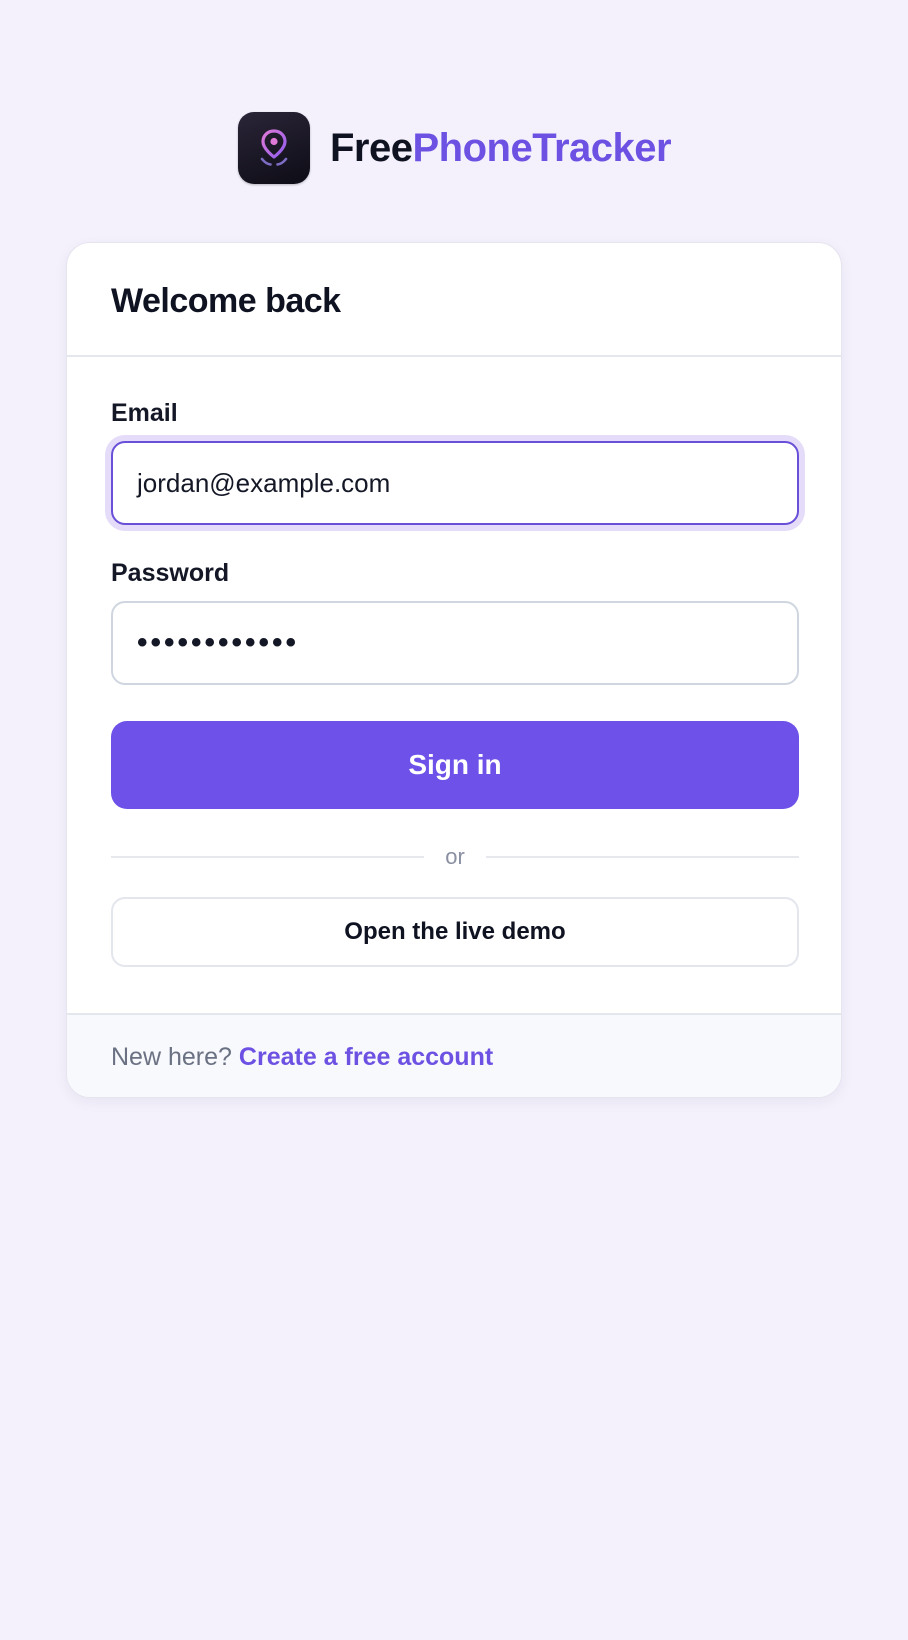 The image size is (908, 1640). Describe the element at coordinates (226, 300) in the screenshot. I see `page-title: Welcome back` at that location.